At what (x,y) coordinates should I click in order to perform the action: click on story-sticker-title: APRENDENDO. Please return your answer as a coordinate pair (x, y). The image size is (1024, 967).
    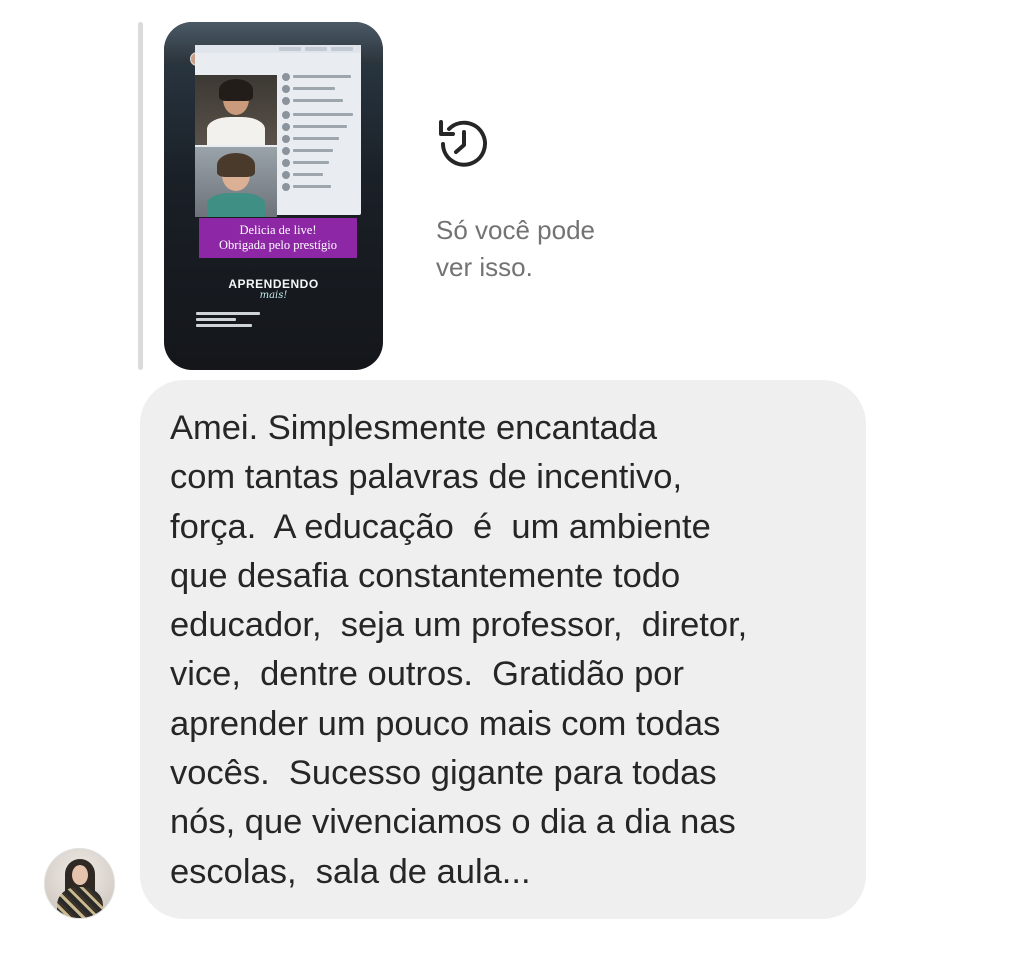
    Looking at the image, I should click on (273, 284).